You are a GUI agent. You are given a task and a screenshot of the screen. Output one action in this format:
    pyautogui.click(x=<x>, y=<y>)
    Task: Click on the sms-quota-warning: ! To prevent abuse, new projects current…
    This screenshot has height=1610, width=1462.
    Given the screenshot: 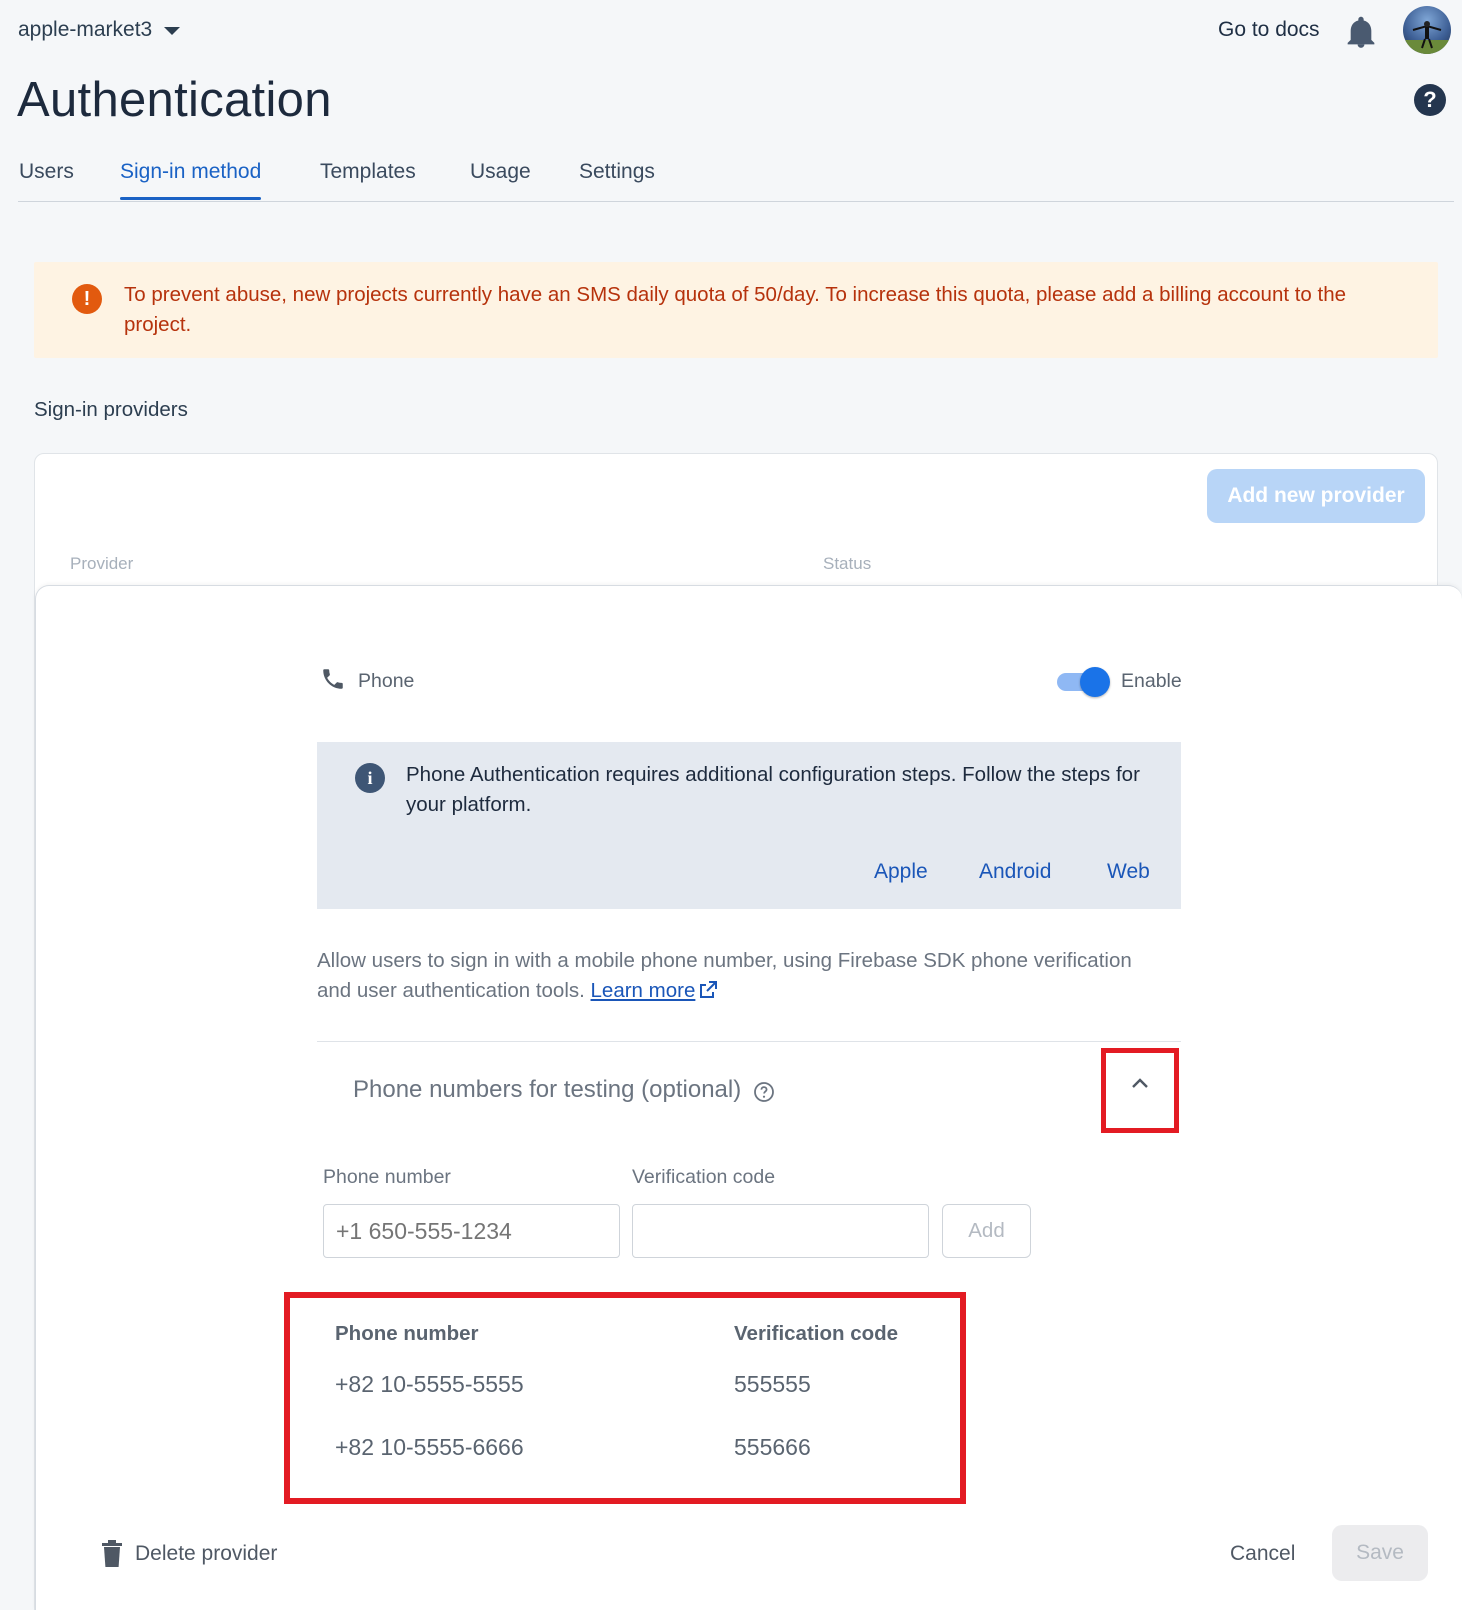 What is the action you would take?
    pyautogui.click(x=736, y=310)
    